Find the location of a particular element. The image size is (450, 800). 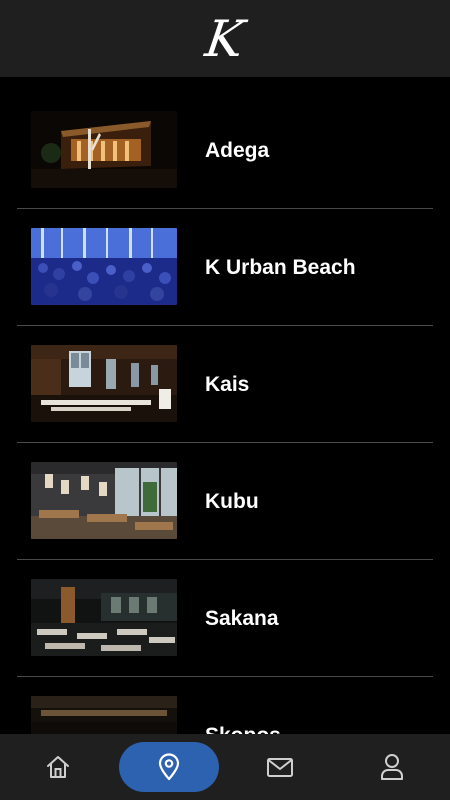

nav-messages-button is located at coordinates (280, 767).